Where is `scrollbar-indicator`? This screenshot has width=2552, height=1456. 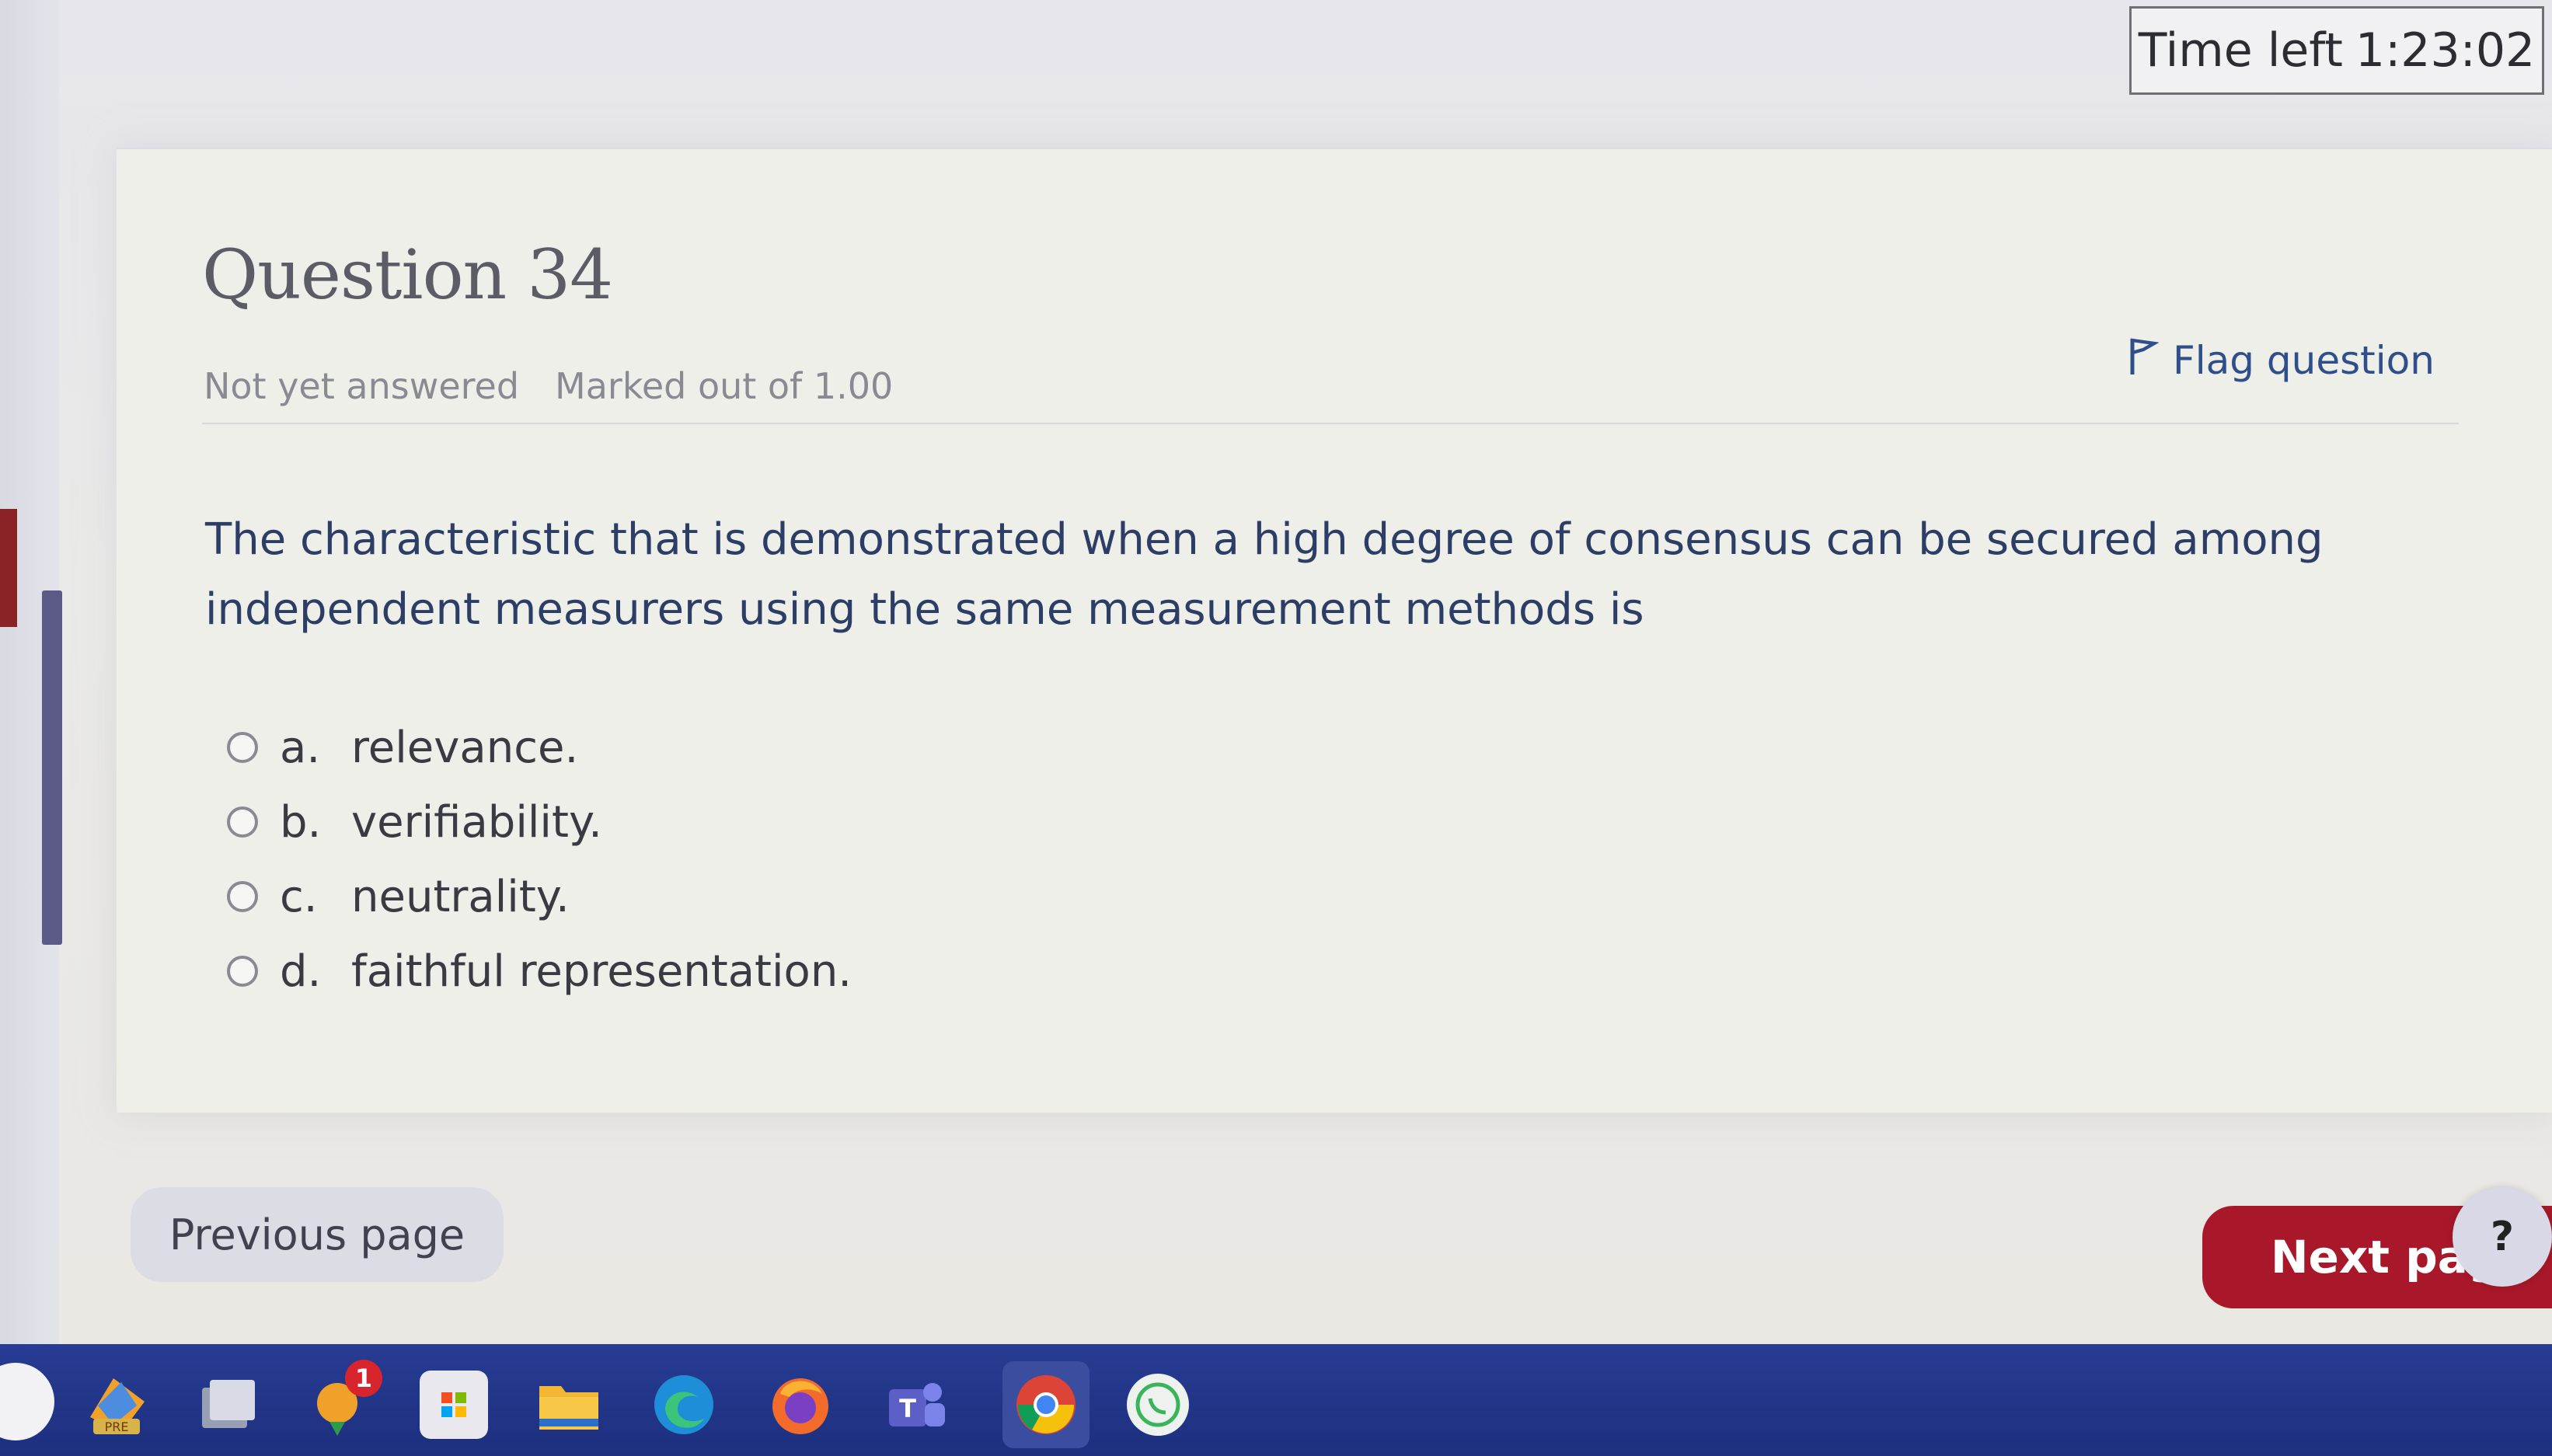
scrollbar-indicator is located at coordinates (52, 768).